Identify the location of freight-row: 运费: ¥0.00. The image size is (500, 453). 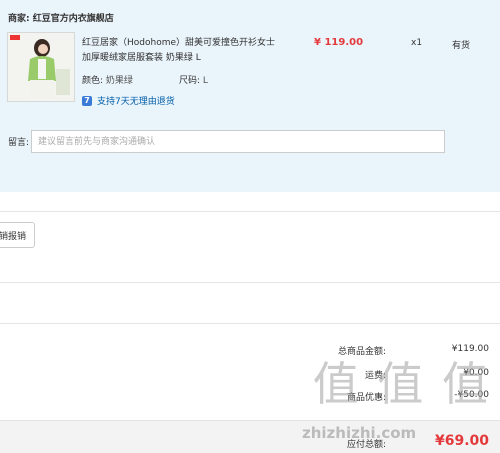
(250, 375).